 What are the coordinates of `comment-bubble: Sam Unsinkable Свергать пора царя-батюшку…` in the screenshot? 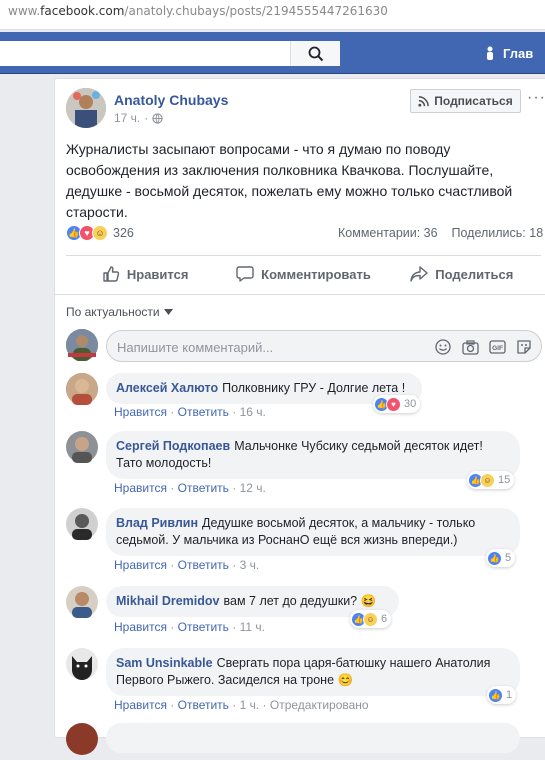 It's located at (313, 672).